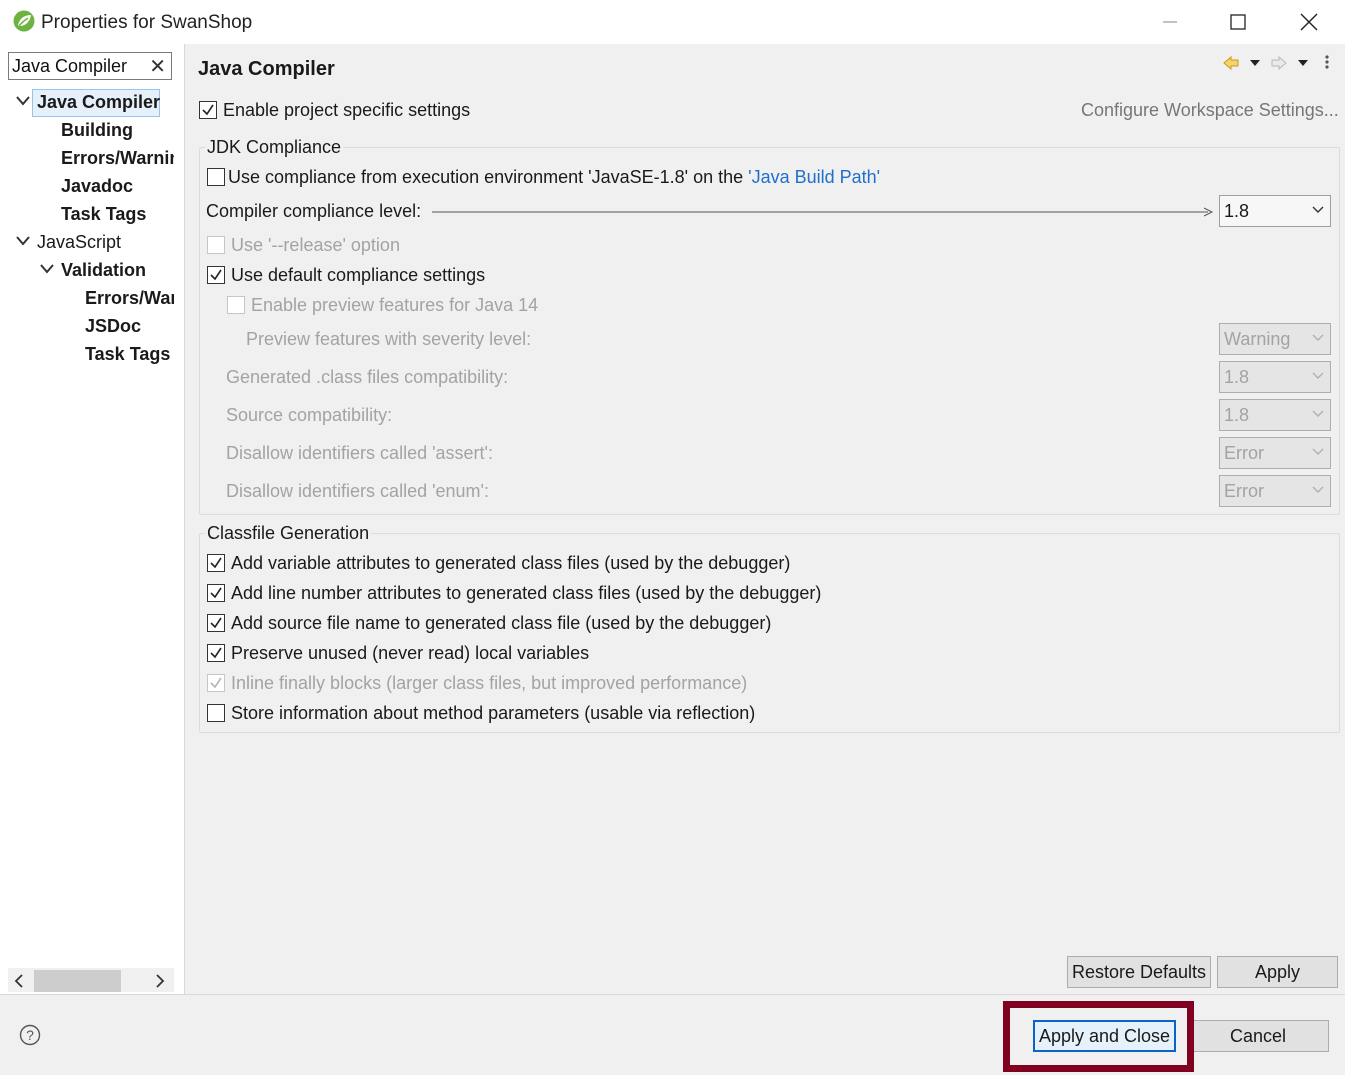 This screenshot has height=1075, width=1345. Describe the element at coordinates (814, 177) in the screenshot. I see `java-build-path-link: 'Java Build Path'` at that location.